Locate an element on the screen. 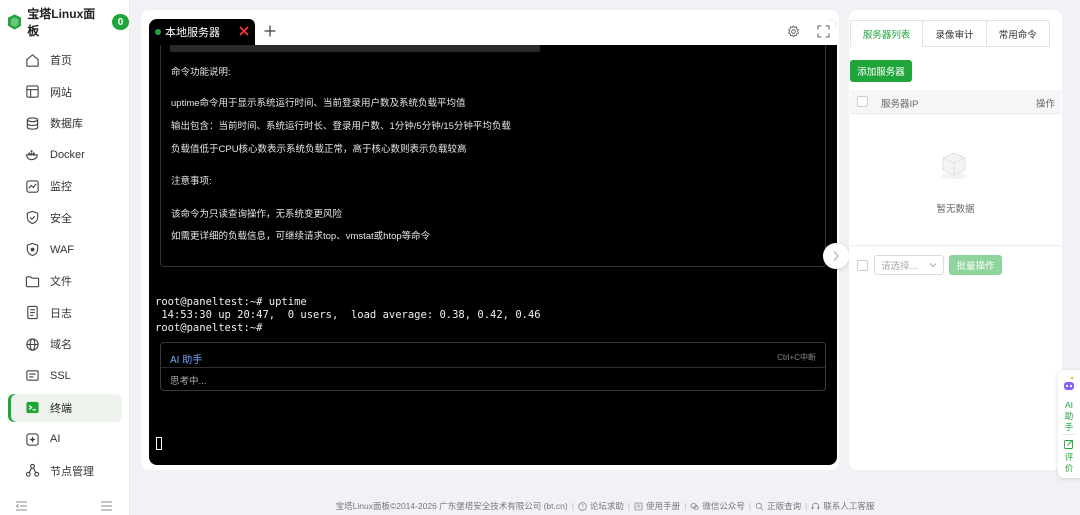 This screenshot has width=1080, height=515. chevron-down-icon is located at coordinates (933, 265).